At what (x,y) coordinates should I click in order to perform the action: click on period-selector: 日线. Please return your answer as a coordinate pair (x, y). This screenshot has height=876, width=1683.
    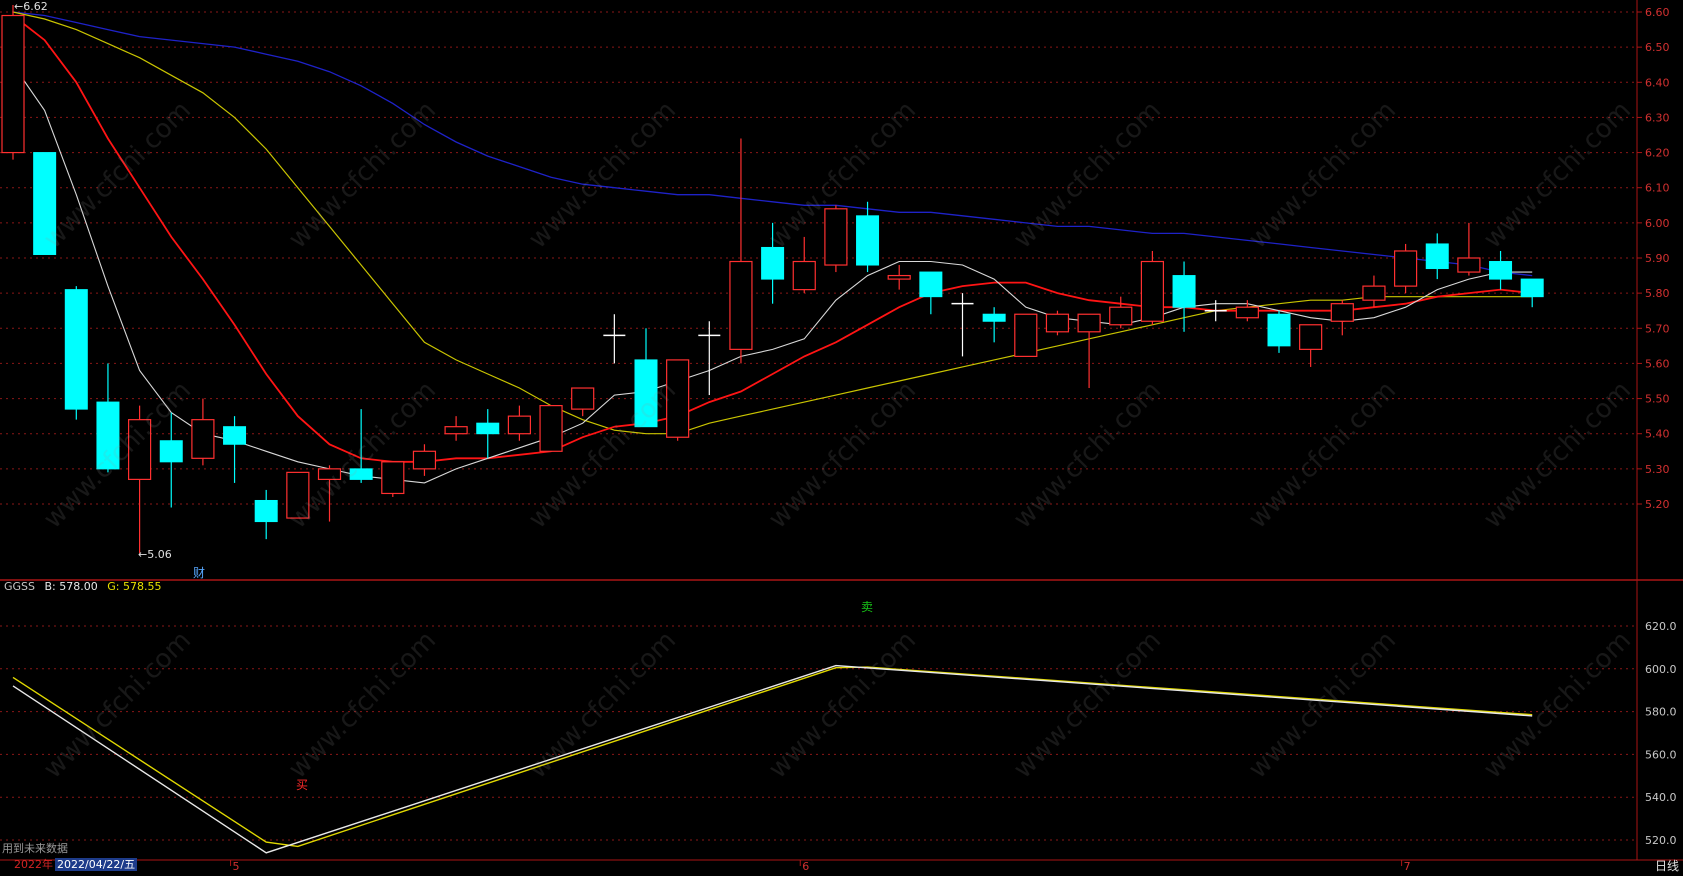
    Looking at the image, I should click on (1667, 865).